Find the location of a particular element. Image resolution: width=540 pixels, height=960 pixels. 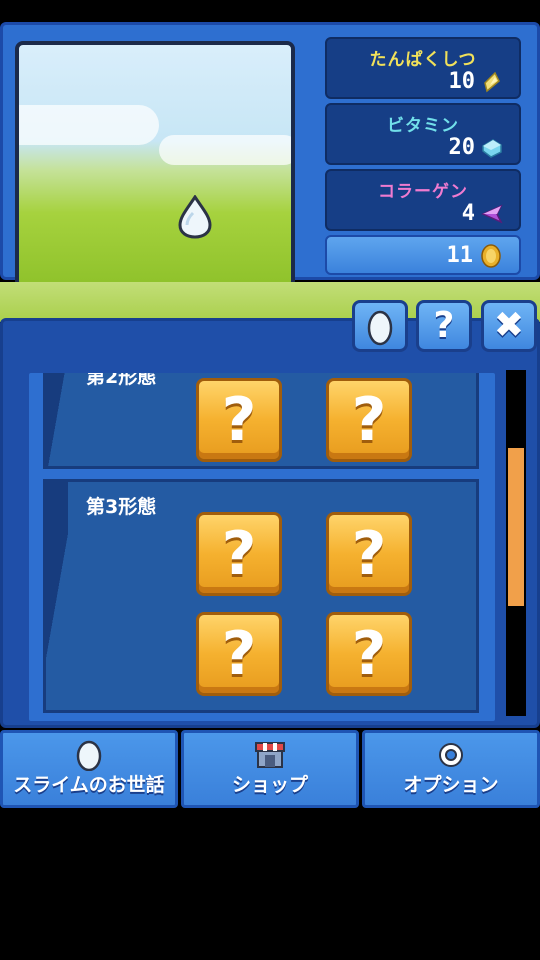

stat-collagen: コラーゲン 4 is located at coordinates (423, 200).